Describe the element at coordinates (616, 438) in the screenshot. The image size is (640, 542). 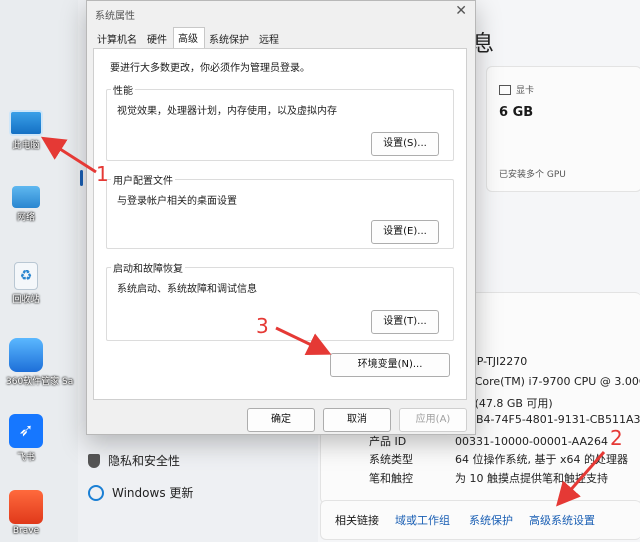
I see `annotation-number-2: 2` at that location.